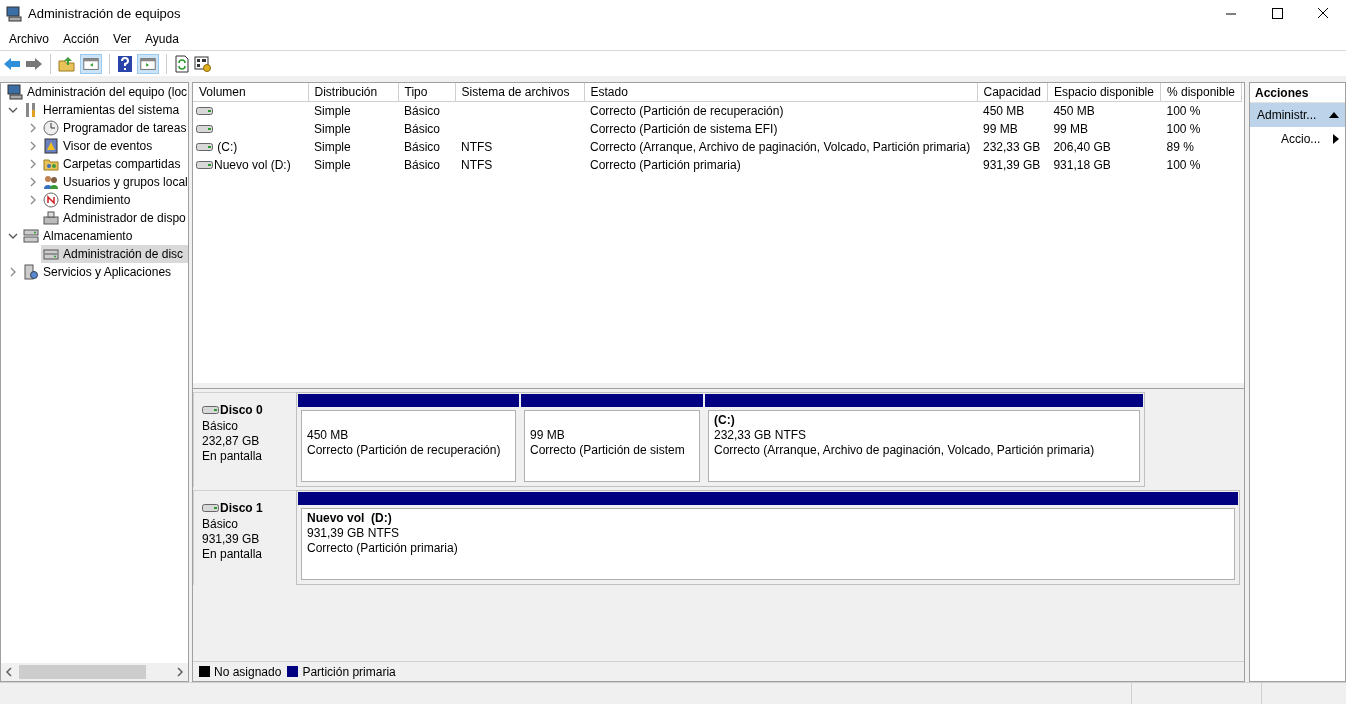 Image resolution: width=1346 pixels, height=704 pixels. Describe the element at coordinates (1082, 165) in the screenshot. I see `table-cell: 931,18 GB` at that location.